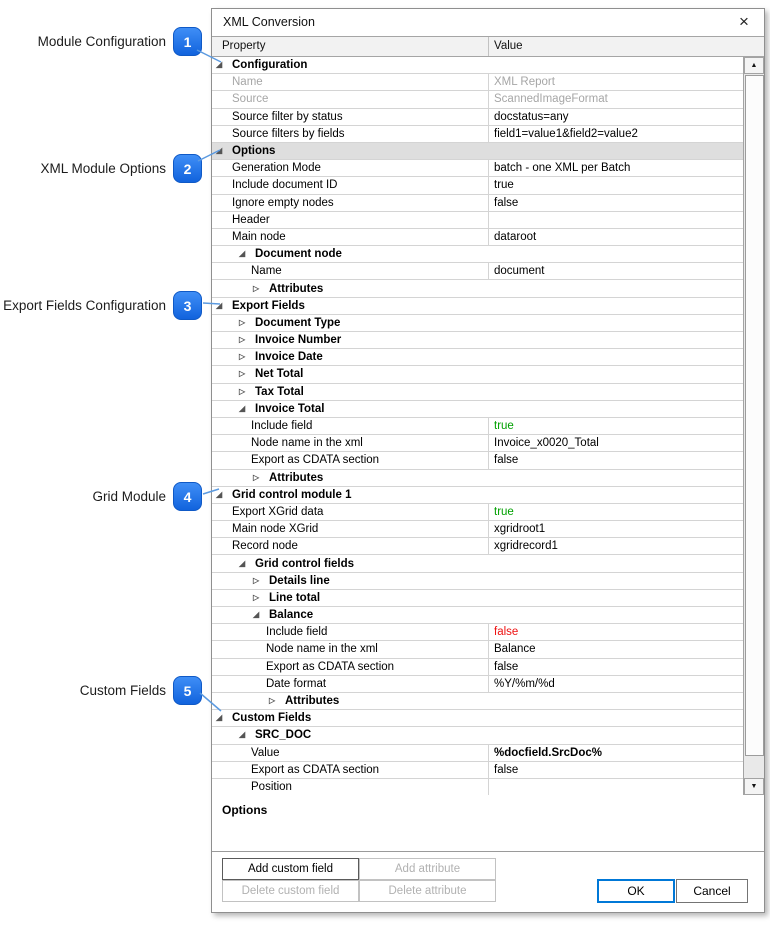 Image resolution: width=770 pixels, height=925 pixels. I want to click on add-custom-field-button: Add custom field, so click(290, 869).